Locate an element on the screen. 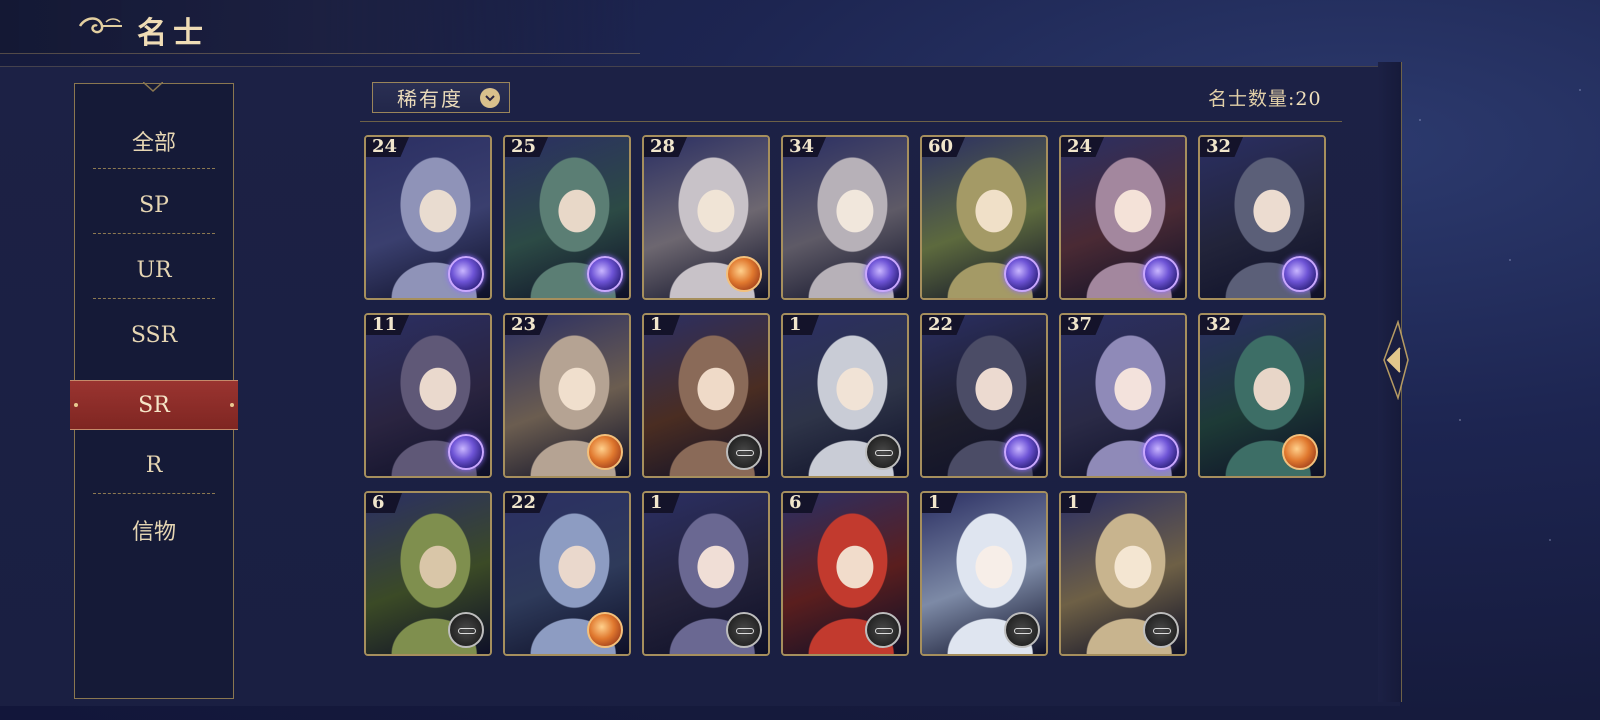 The width and height of the screenshot is (1600, 720). filter-sr: SR is located at coordinates (154, 405).